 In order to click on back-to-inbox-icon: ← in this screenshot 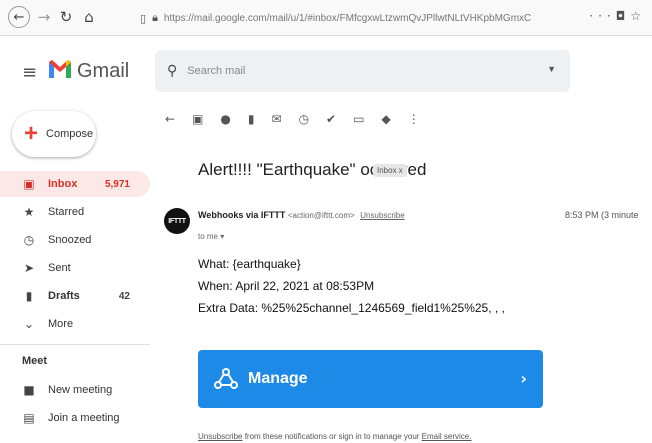, I will do `click(170, 119)`.